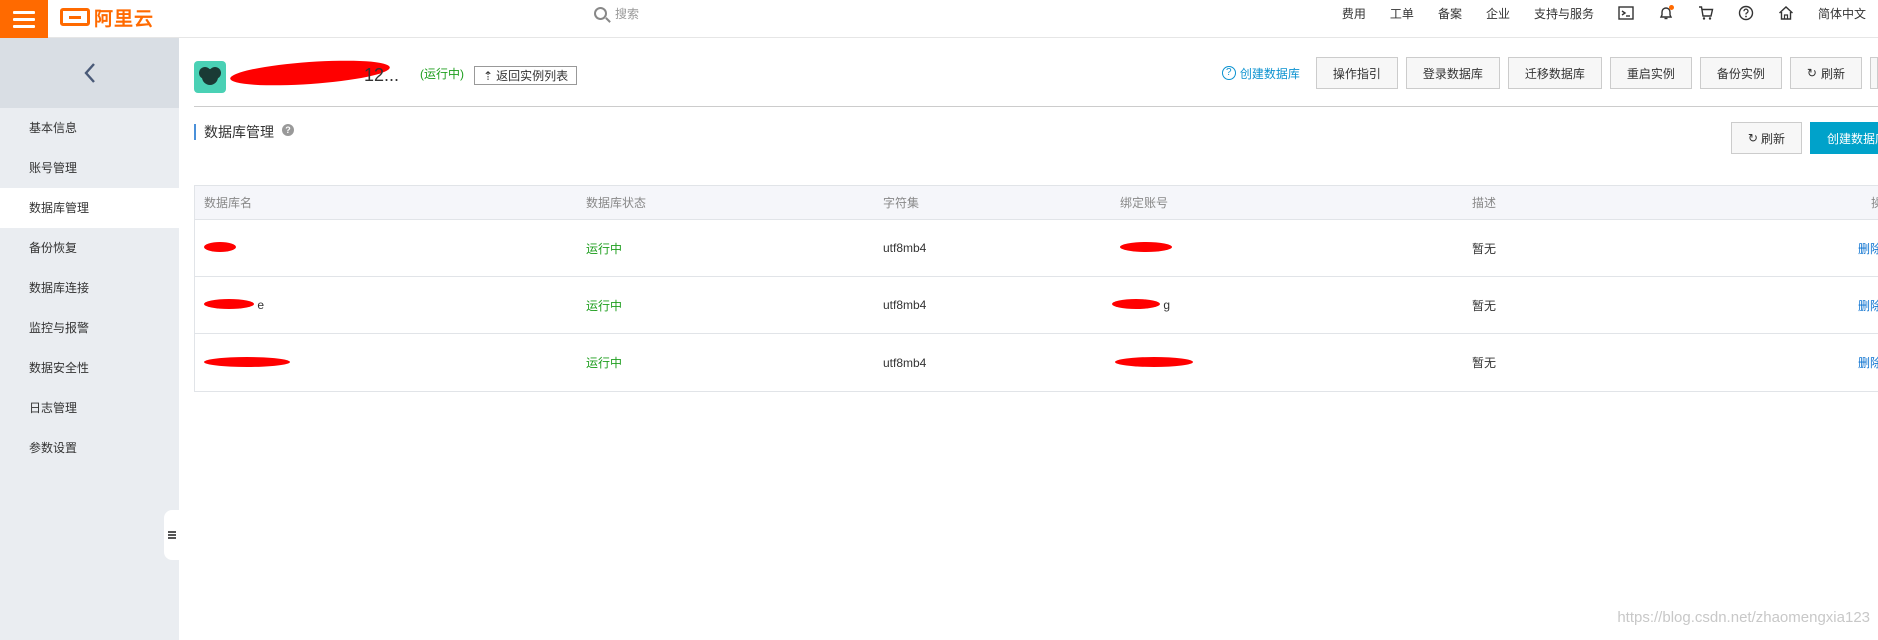 This screenshot has height=640, width=1878. I want to click on aliyun-logo-icon, so click(75, 17).